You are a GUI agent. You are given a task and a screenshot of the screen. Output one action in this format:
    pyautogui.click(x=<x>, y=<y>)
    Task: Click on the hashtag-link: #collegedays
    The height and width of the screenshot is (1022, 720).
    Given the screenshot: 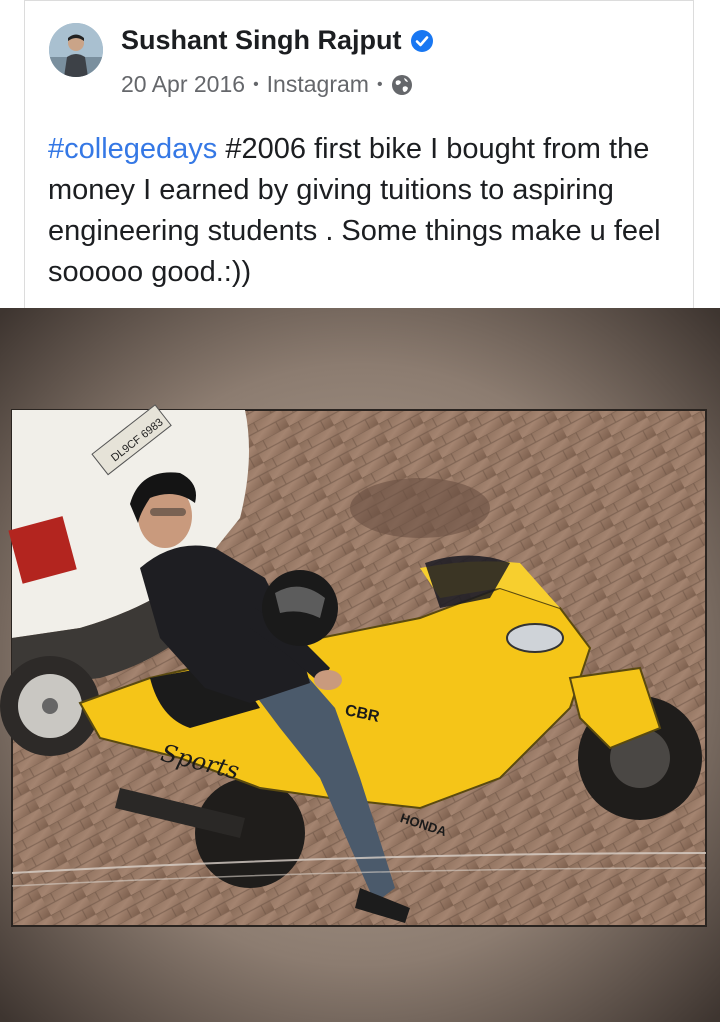 What is the action you would take?
    pyautogui.click(x=132, y=149)
    